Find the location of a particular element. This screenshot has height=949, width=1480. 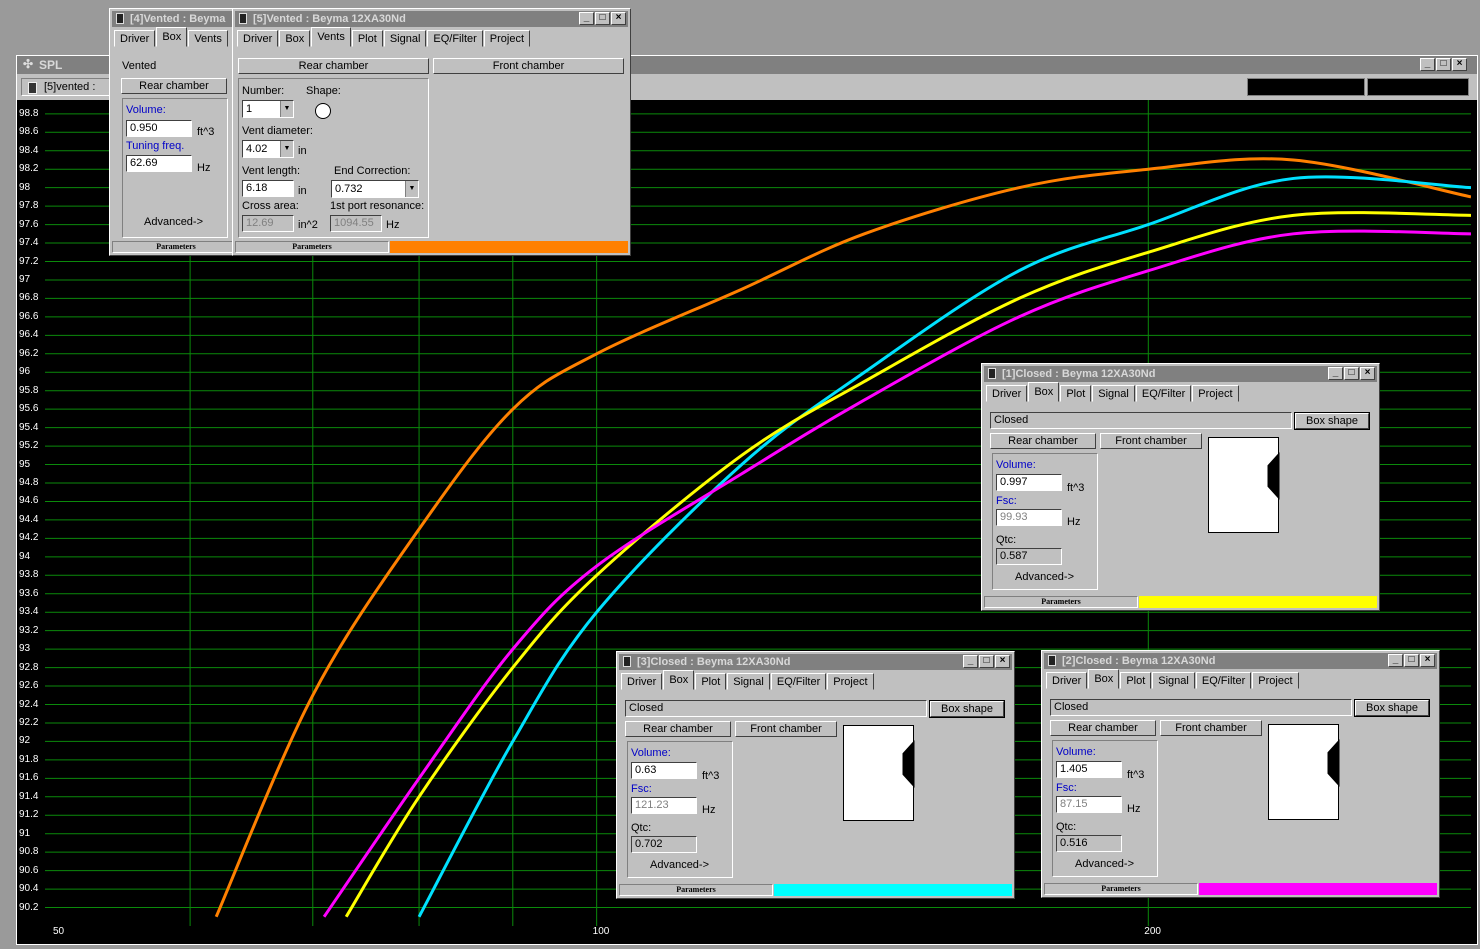

window-5-title-bar: [5]Vented : Beyma 12XA30Nd _ □ × is located at coordinates (431, 19).